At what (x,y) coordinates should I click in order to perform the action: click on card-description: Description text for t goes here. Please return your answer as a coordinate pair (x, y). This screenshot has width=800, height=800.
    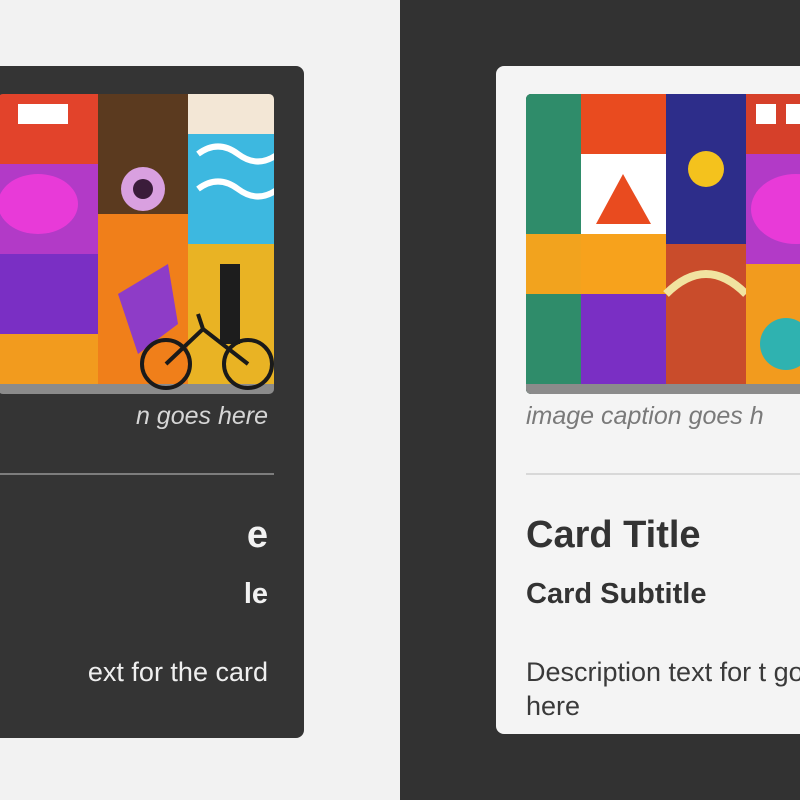
    Looking at the image, I should click on (663, 689).